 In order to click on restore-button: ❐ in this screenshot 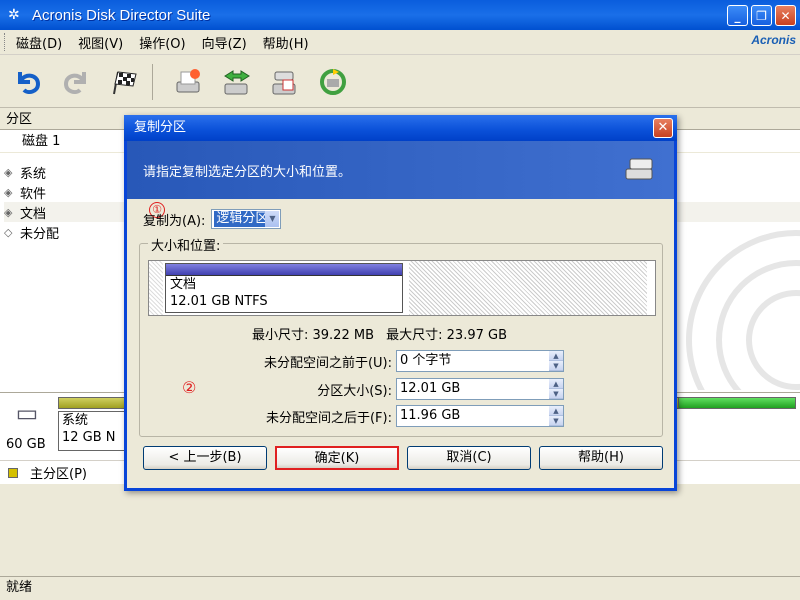, I will do `click(761, 15)`.